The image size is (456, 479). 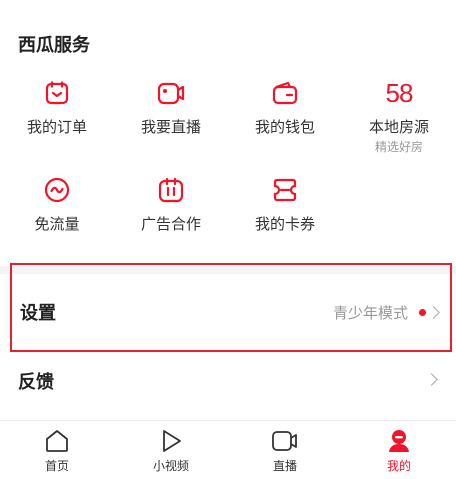 What do you see at coordinates (398, 147) in the screenshot?
I see `service-sublabel: 精选好房` at bounding box center [398, 147].